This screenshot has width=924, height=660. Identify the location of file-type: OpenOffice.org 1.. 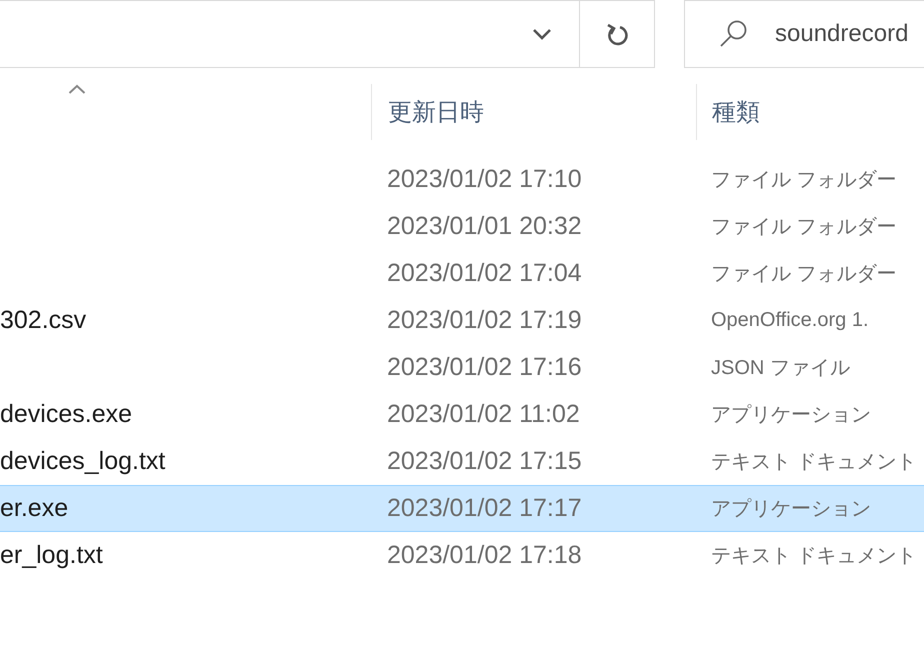
(789, 320).